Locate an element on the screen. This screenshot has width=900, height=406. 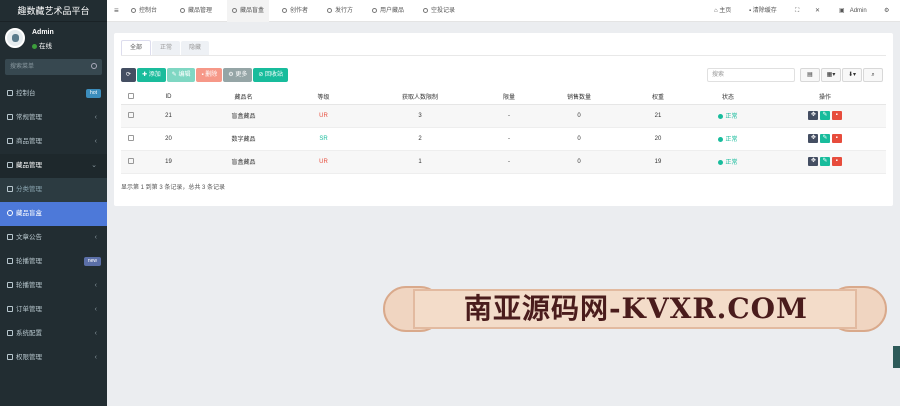
settings-icon: ⚙ is located at coordinates (886, 11).